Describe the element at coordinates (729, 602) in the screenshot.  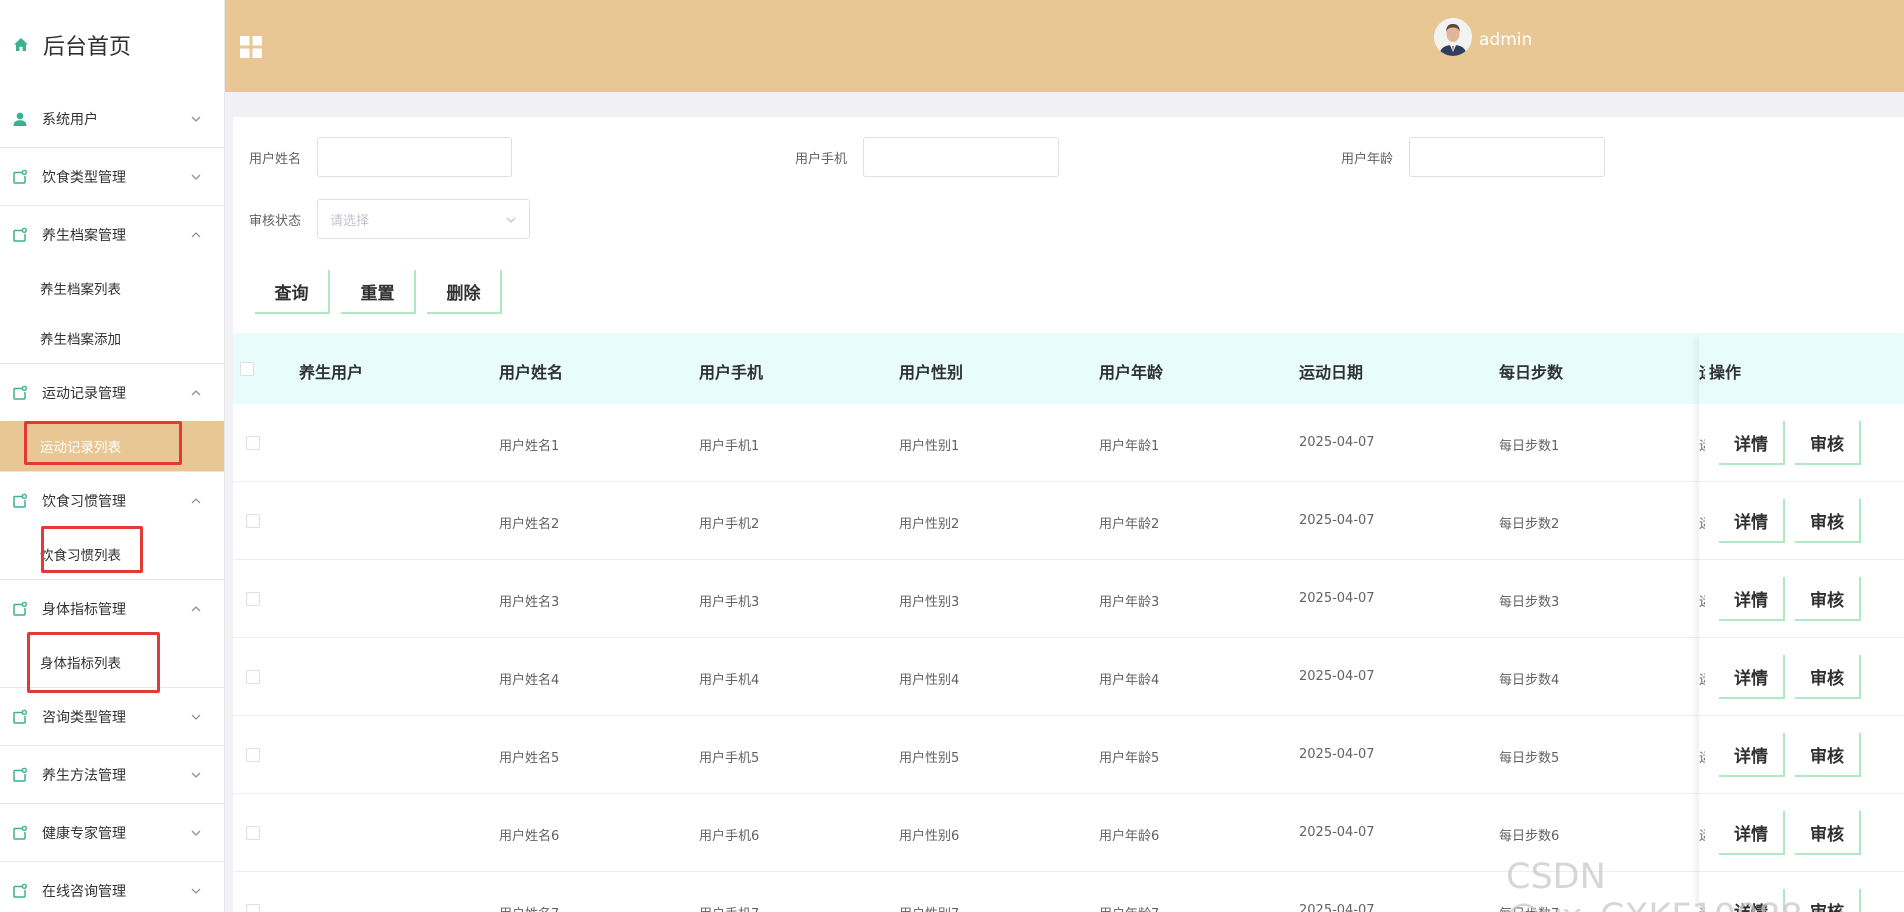
I see `cell-phone: 用户手机3` at that location.